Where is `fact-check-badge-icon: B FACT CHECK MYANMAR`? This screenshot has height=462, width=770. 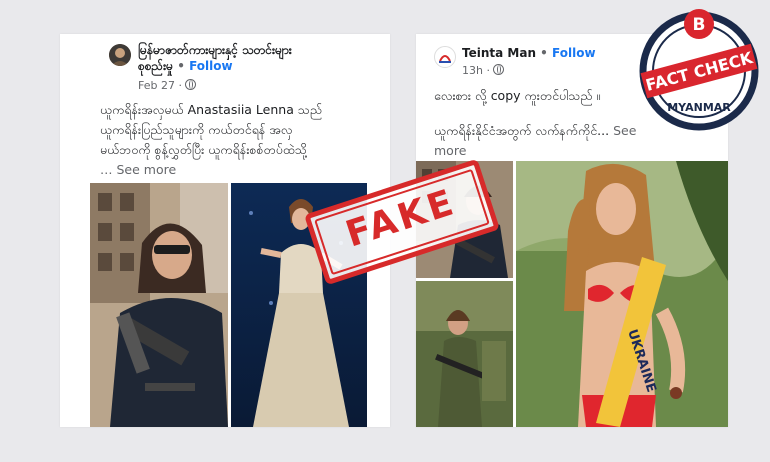
fact-check-badge-icon: B FACT CHECK MYANMAR is located at coordinates (699, 70).